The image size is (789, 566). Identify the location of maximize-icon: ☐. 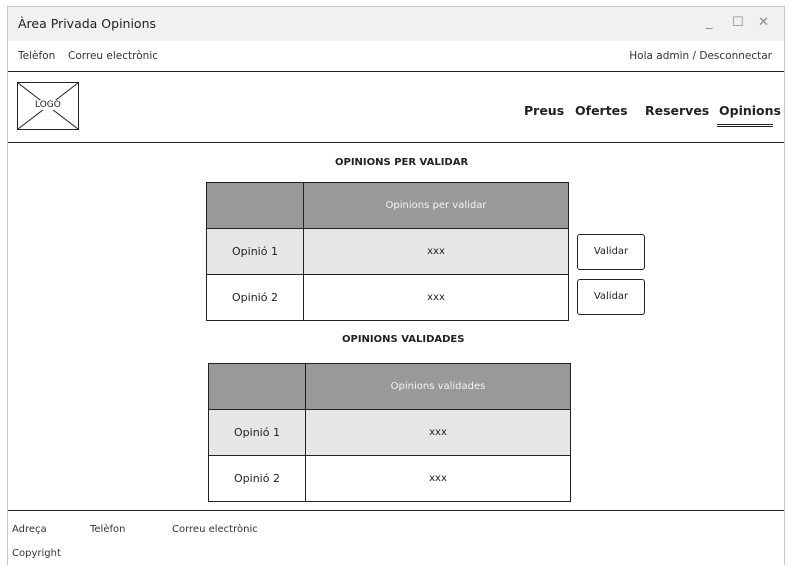
(738, 23).